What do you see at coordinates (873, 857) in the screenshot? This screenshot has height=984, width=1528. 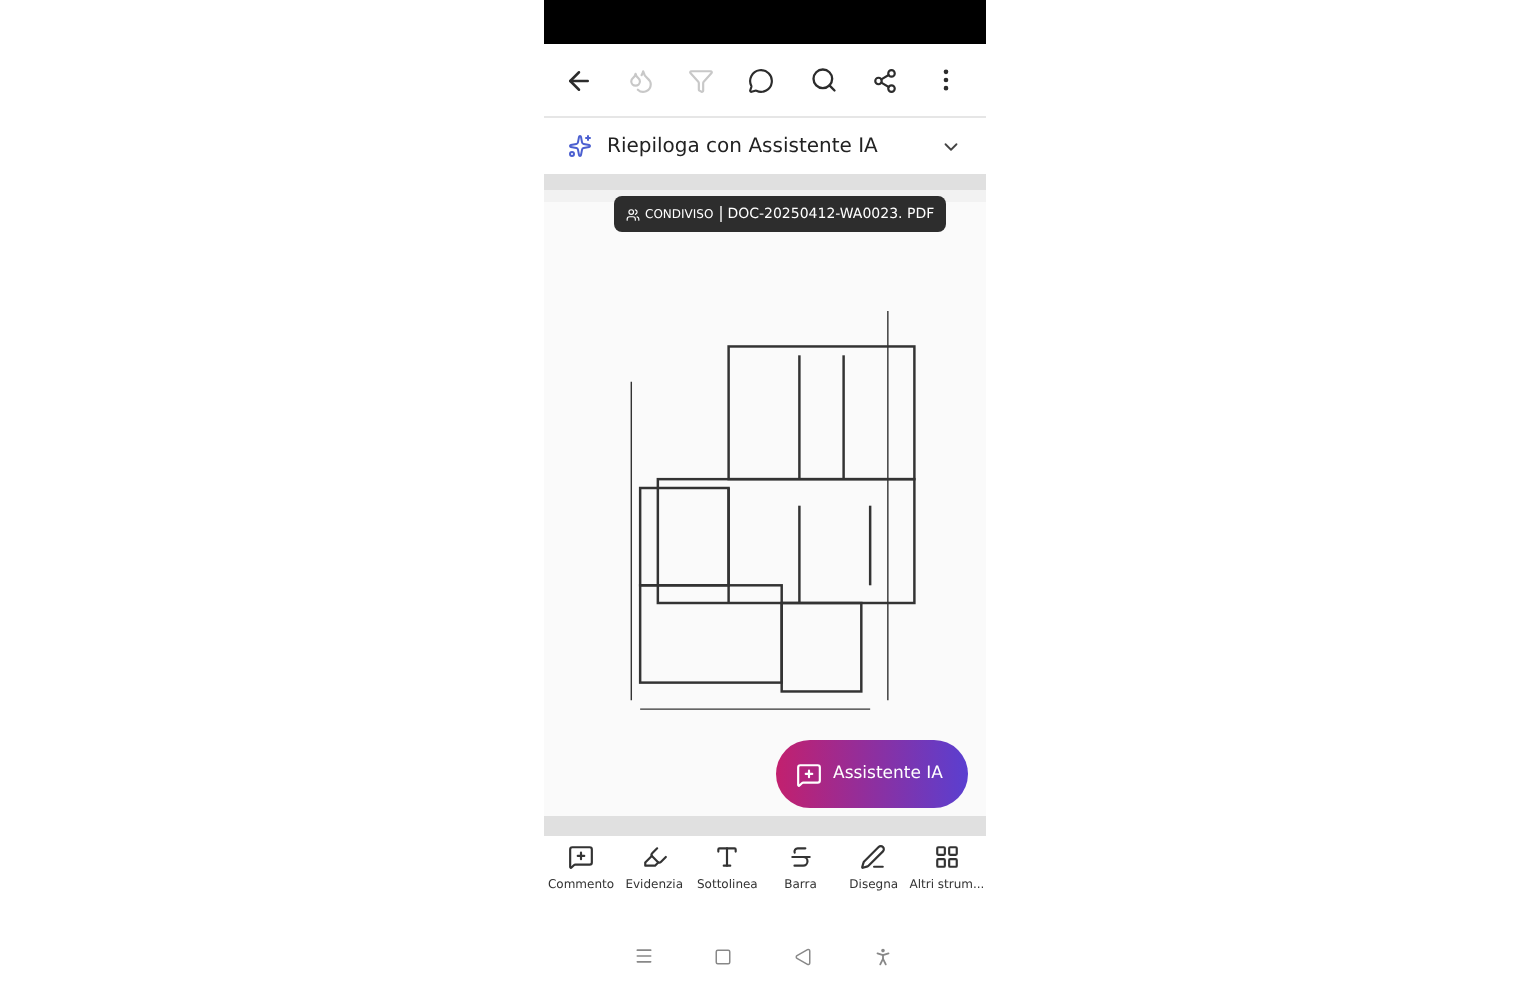 I see `pen-icon` at bounding box center [873, 857].